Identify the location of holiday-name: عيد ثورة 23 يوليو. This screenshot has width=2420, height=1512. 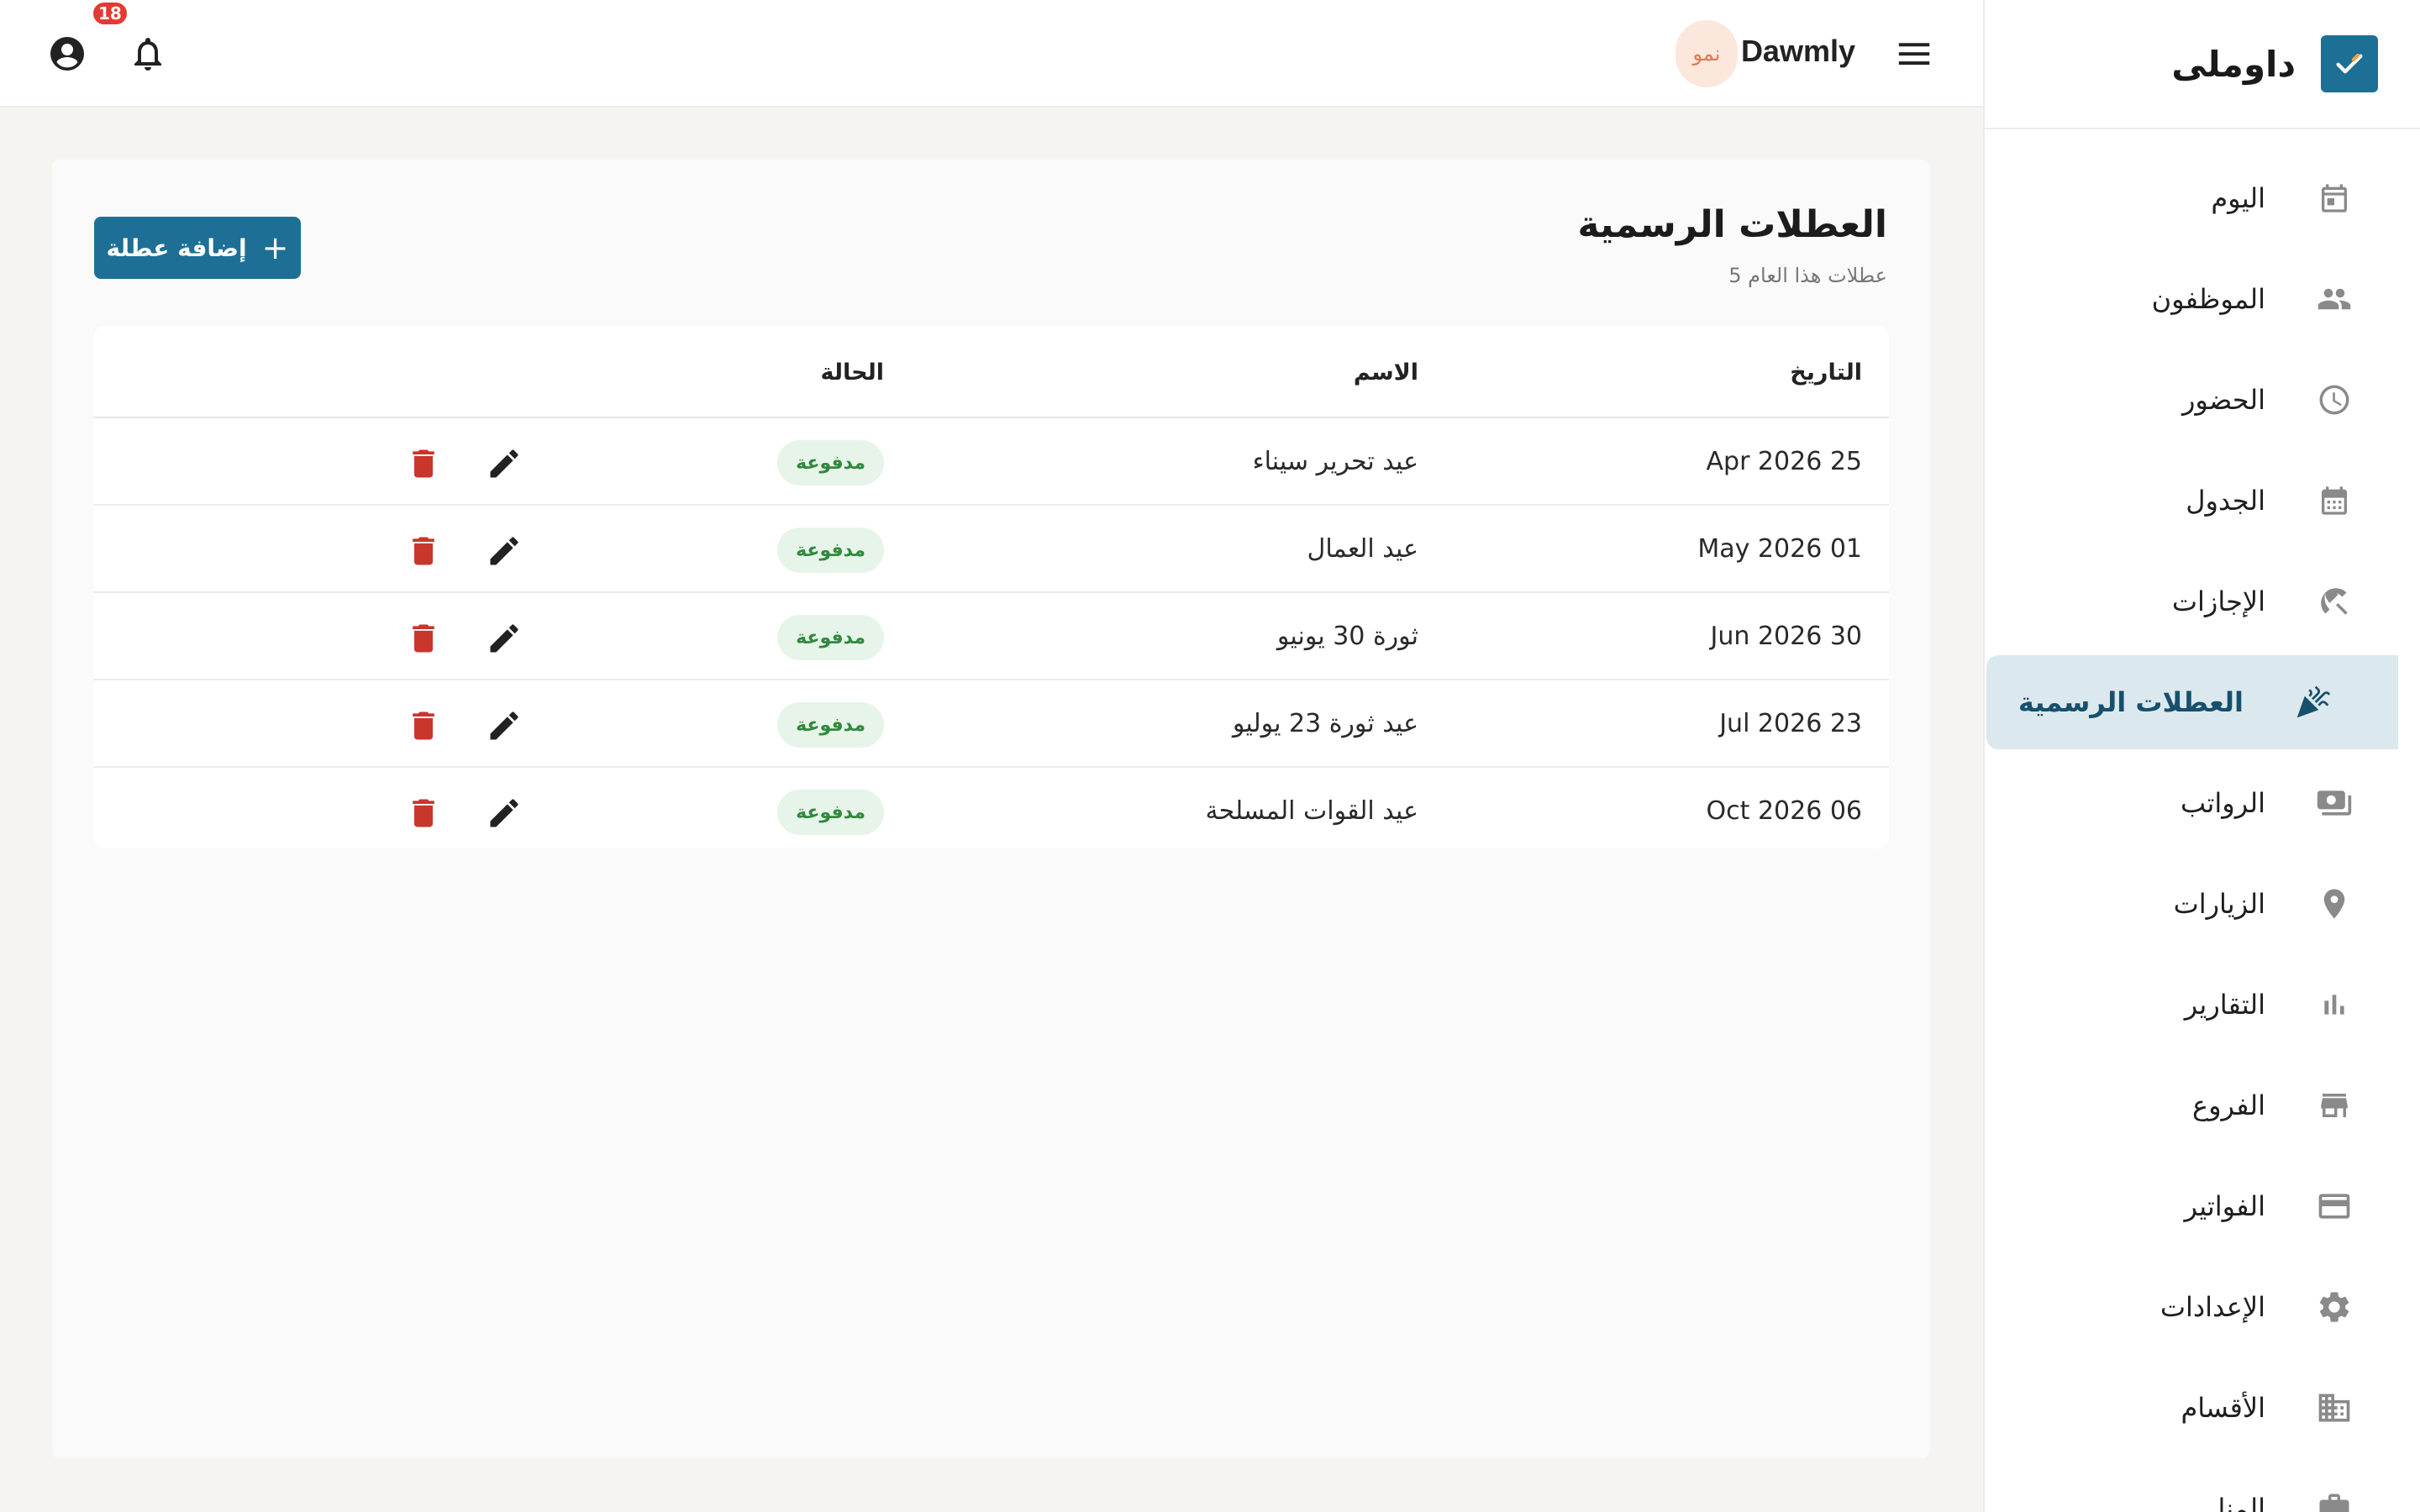
(1325, 723).